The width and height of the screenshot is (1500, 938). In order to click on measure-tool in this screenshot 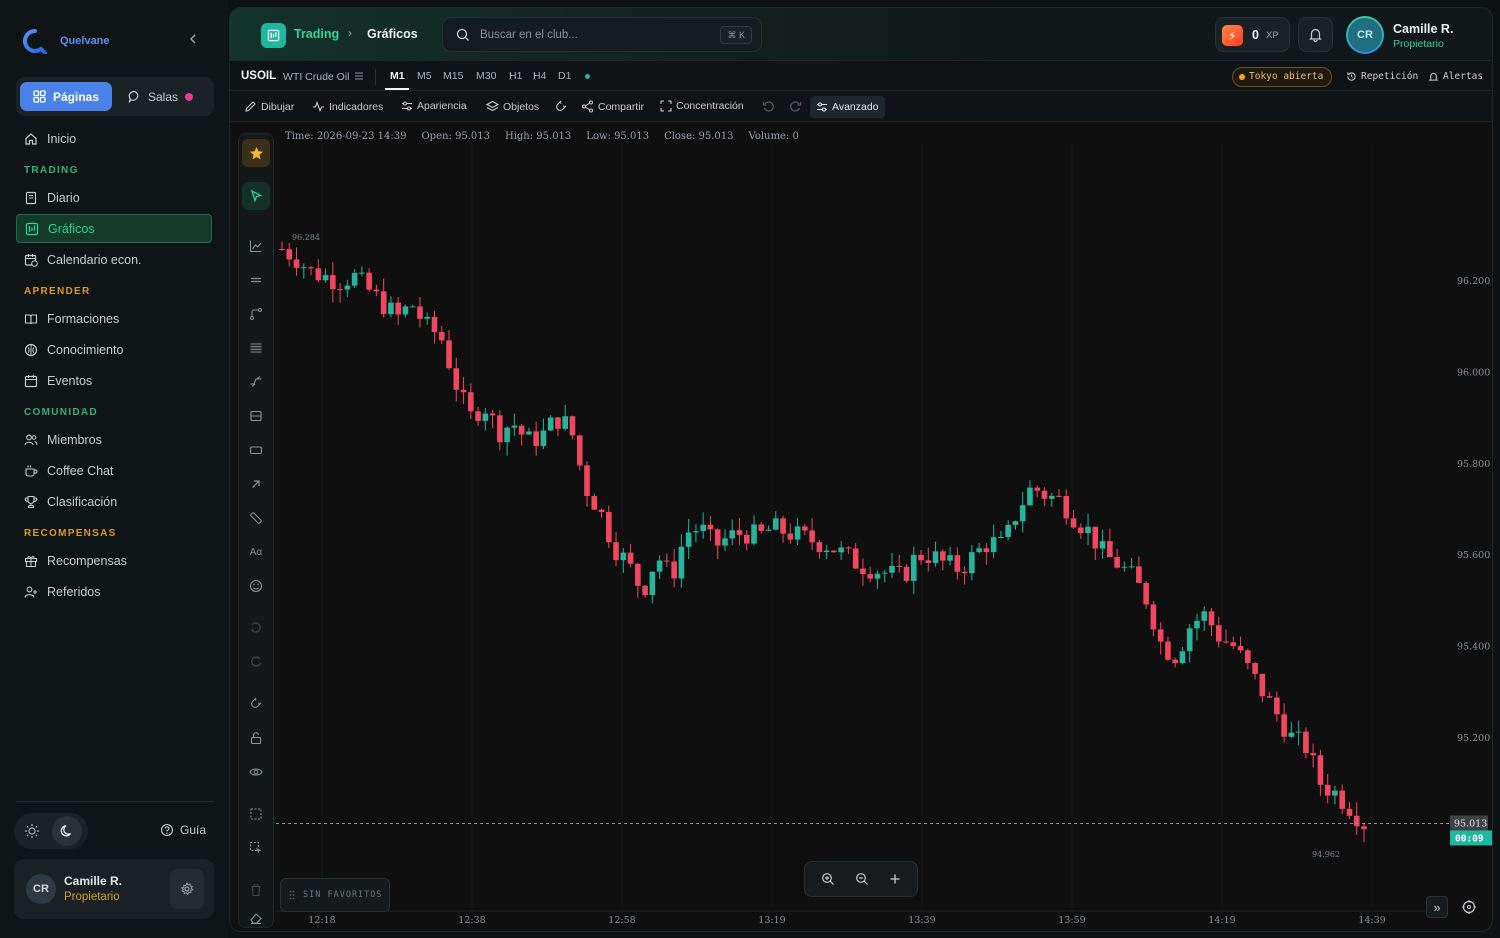, I will do `click(256, 518)`.